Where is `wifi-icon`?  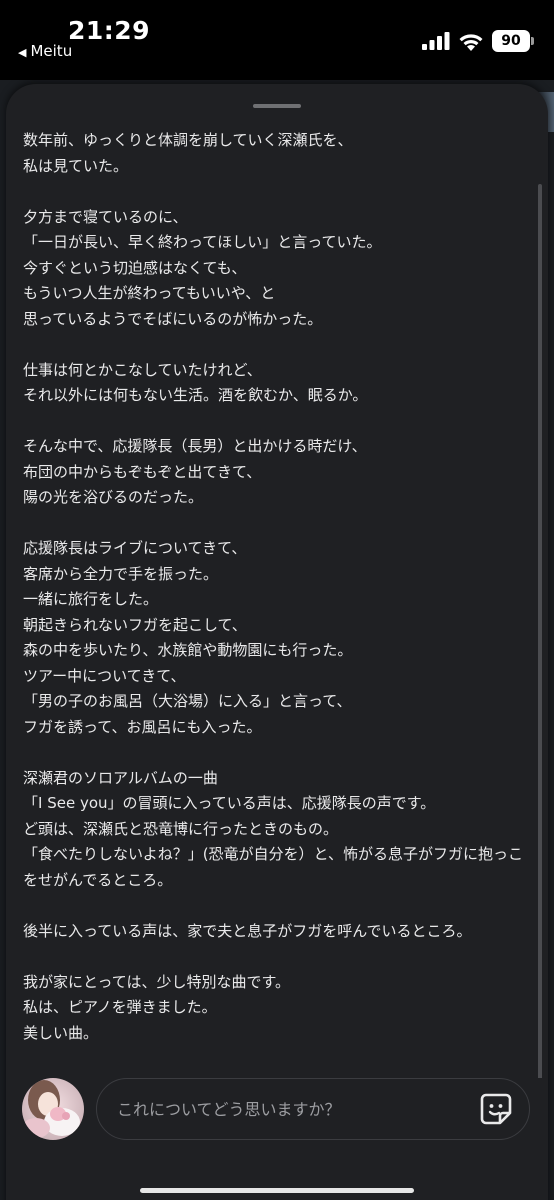
wifi-icon is located at coordinates (471, 42).